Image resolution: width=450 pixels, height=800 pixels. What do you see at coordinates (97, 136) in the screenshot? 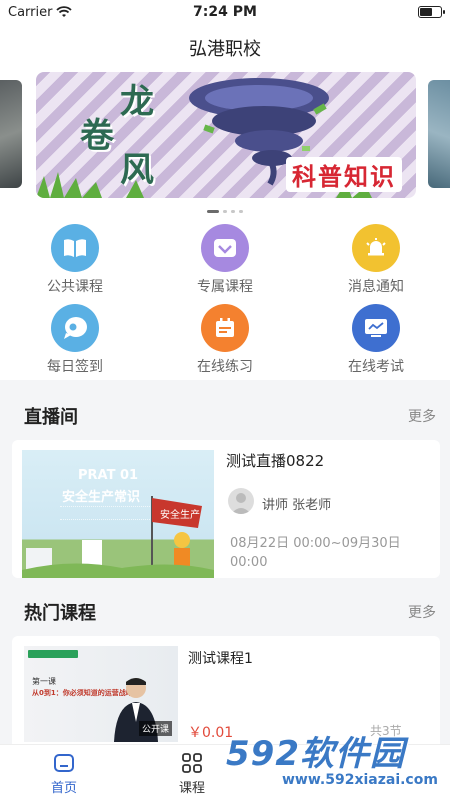
I see `banner-char-2: 卷` at bounding box center [97, 136].